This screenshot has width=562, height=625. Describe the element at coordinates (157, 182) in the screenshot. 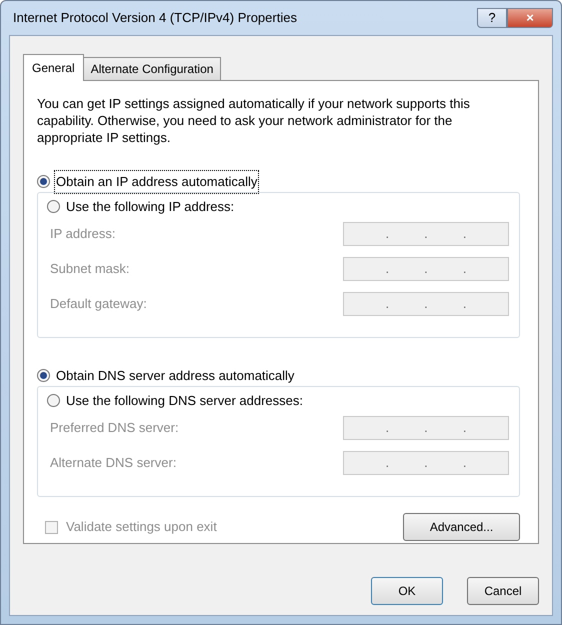

I see `radio-label: Obtain an IP address automatically` at that location.